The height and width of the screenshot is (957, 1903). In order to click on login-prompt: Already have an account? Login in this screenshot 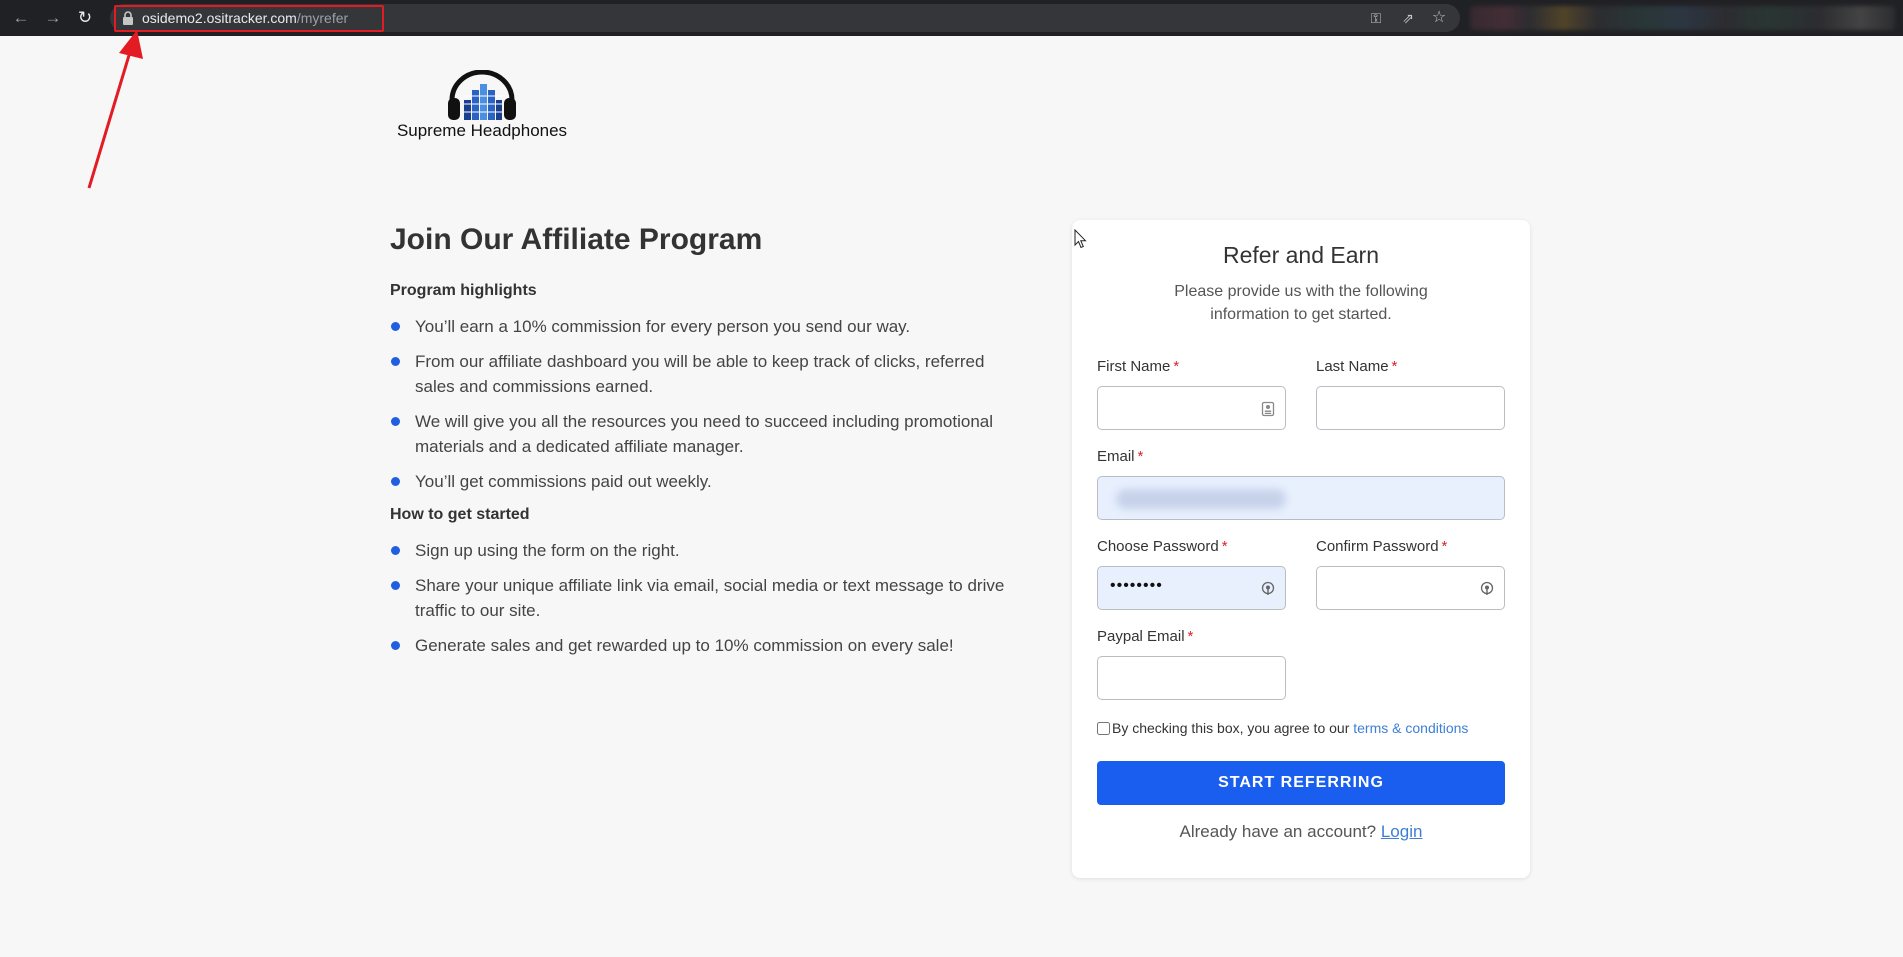, I will do `click(1301, 832)`.